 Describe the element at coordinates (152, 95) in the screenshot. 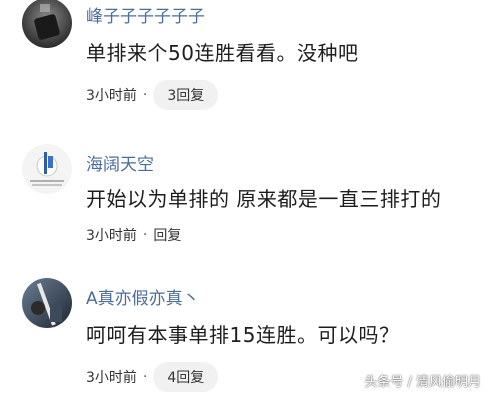

I see `comment-meta: 3小时前 · 3回复` at that location.